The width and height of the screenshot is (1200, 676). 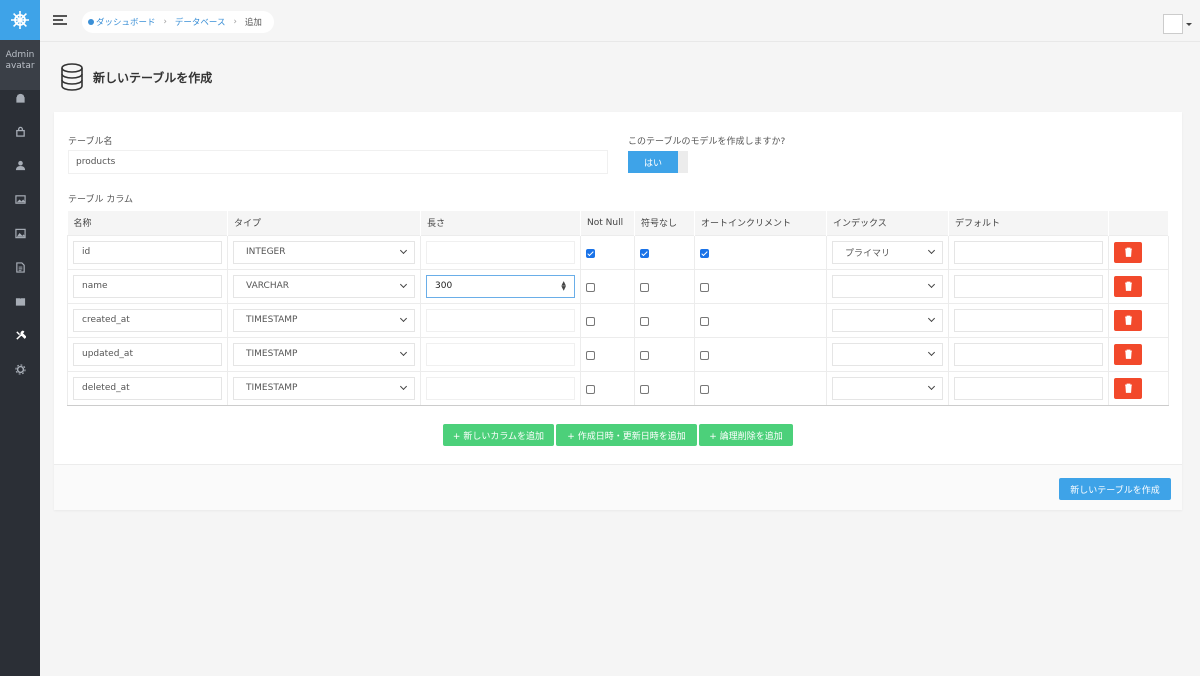 I want to click on sidebar-item-settings, so click(x=20, y=369).